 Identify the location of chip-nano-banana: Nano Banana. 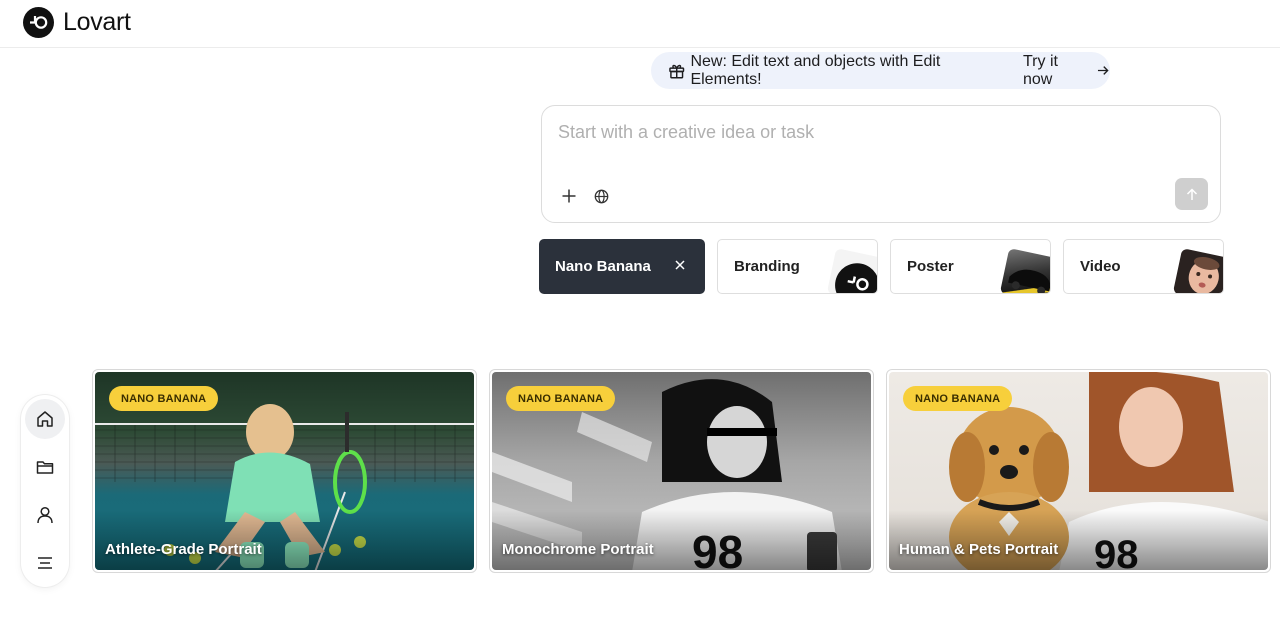
(622, 266).